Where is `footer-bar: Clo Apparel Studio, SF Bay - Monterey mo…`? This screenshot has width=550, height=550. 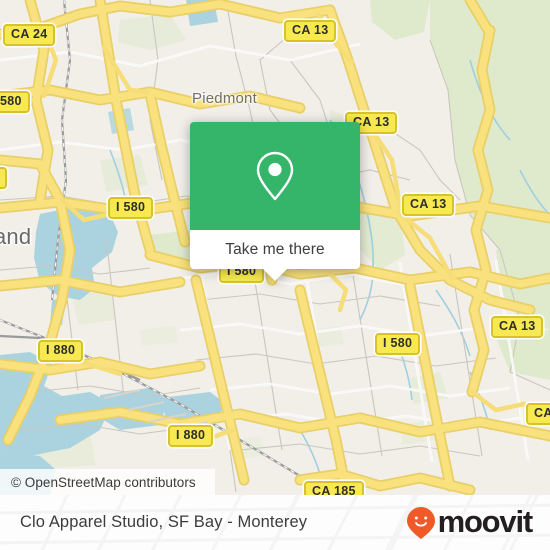
footer-bar: Clo Apparel Studio, SF Bay - Monterey mo… is located at coordinates (275, 522).